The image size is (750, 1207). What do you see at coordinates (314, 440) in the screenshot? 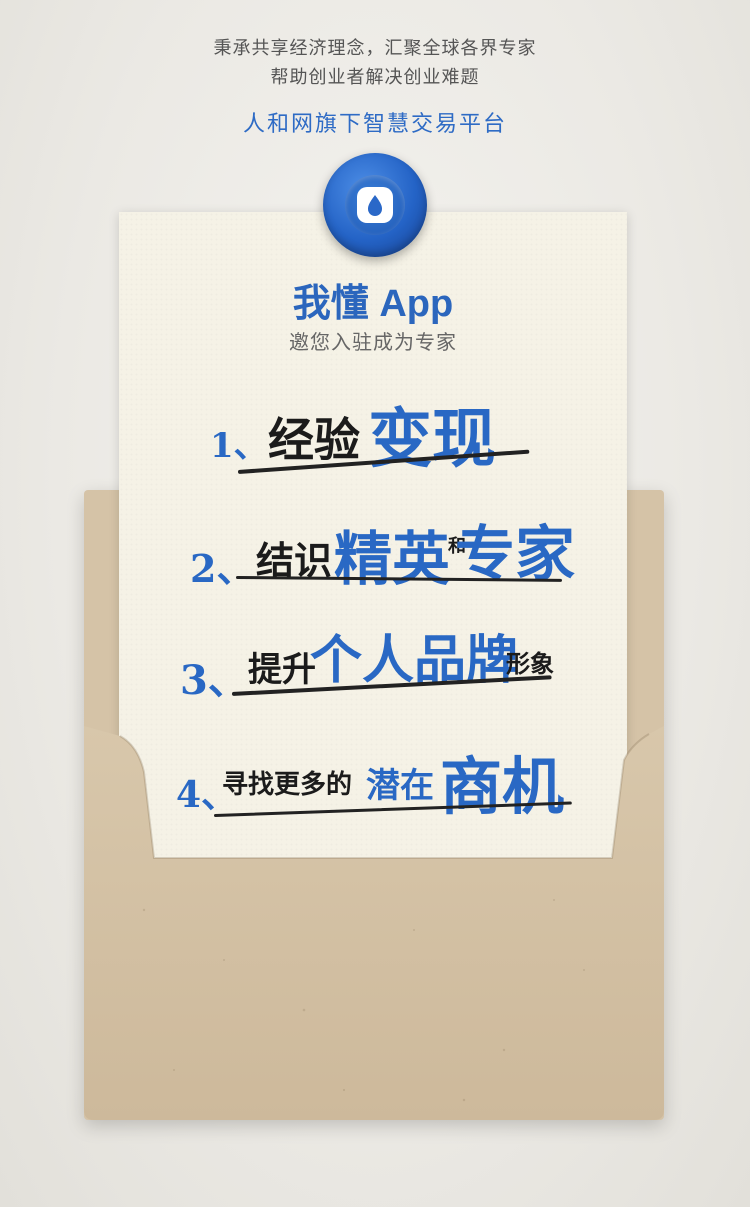
I see `benefit-1-part-1: 经验` at bounding box center [314, 440].